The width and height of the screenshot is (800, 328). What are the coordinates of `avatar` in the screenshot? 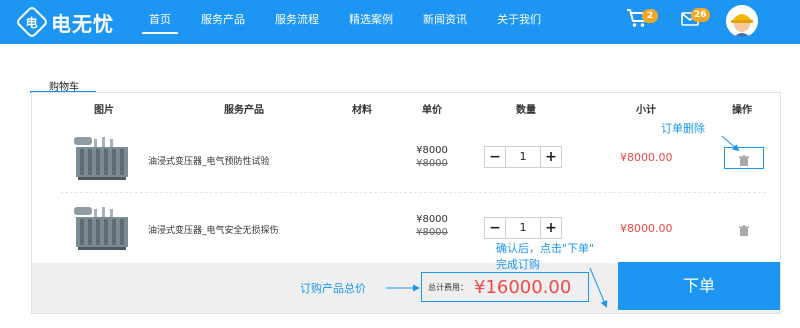 It's located at (742, 21).